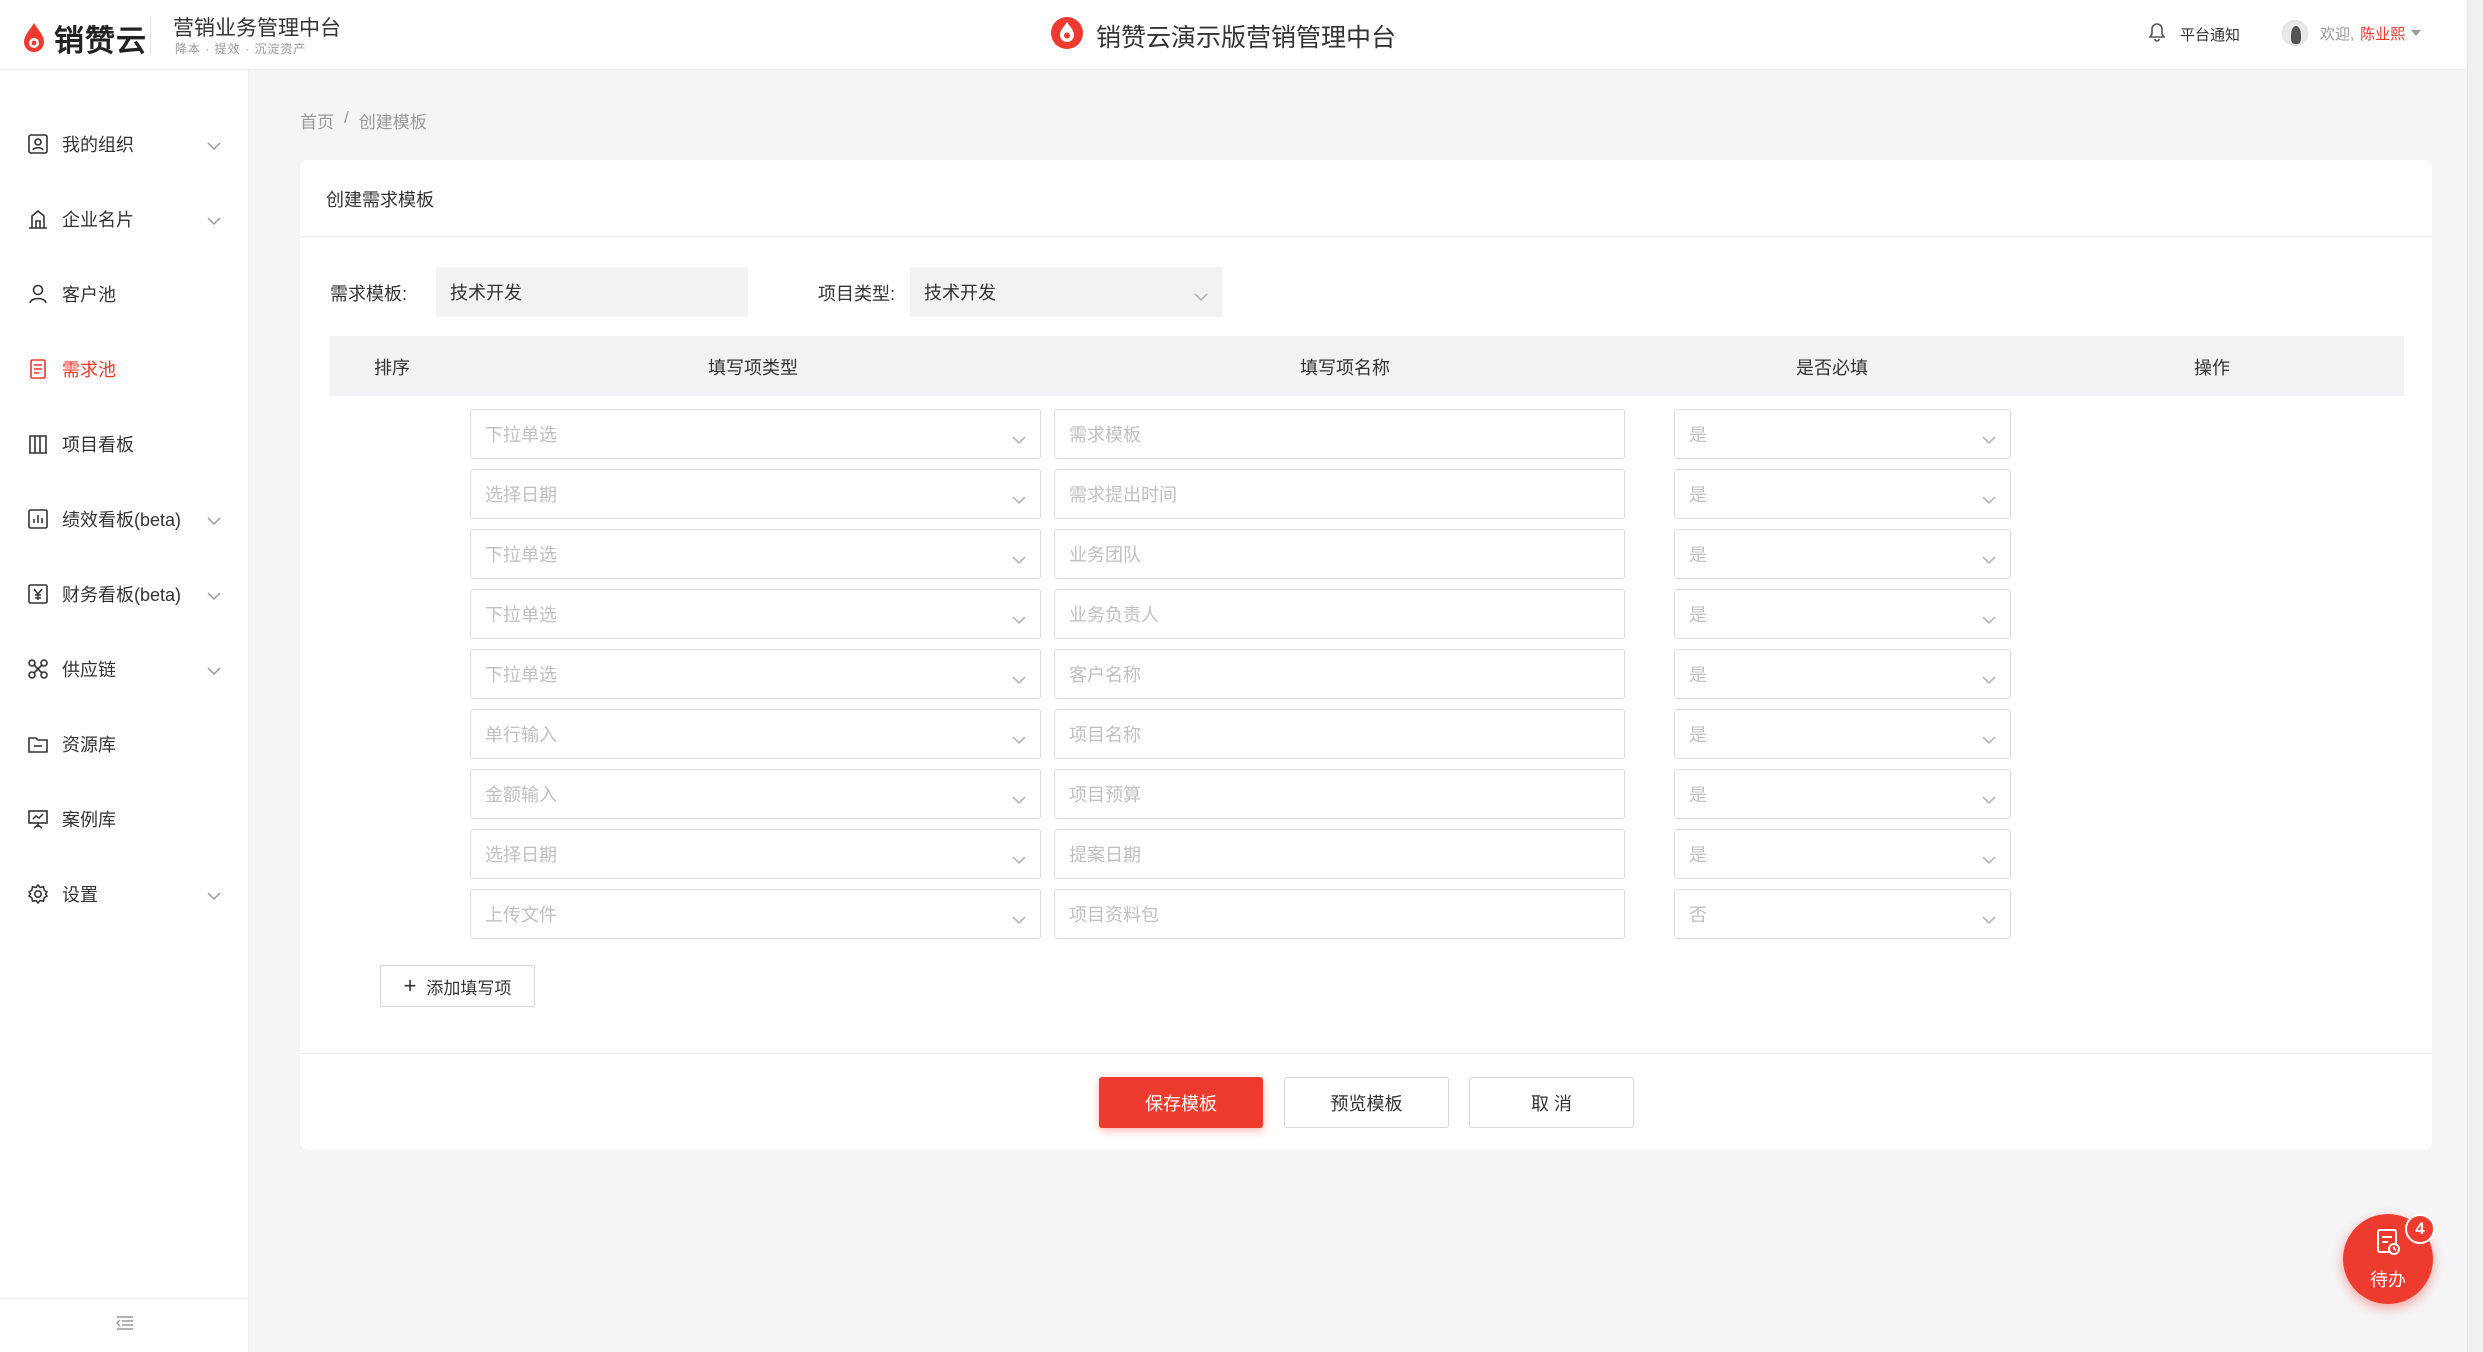 This screenshot has width=2483, height=1352. Describe the element at coordinates (1339, 434) in the screenshot. I see `field-name-input: 需求模板` at that location.